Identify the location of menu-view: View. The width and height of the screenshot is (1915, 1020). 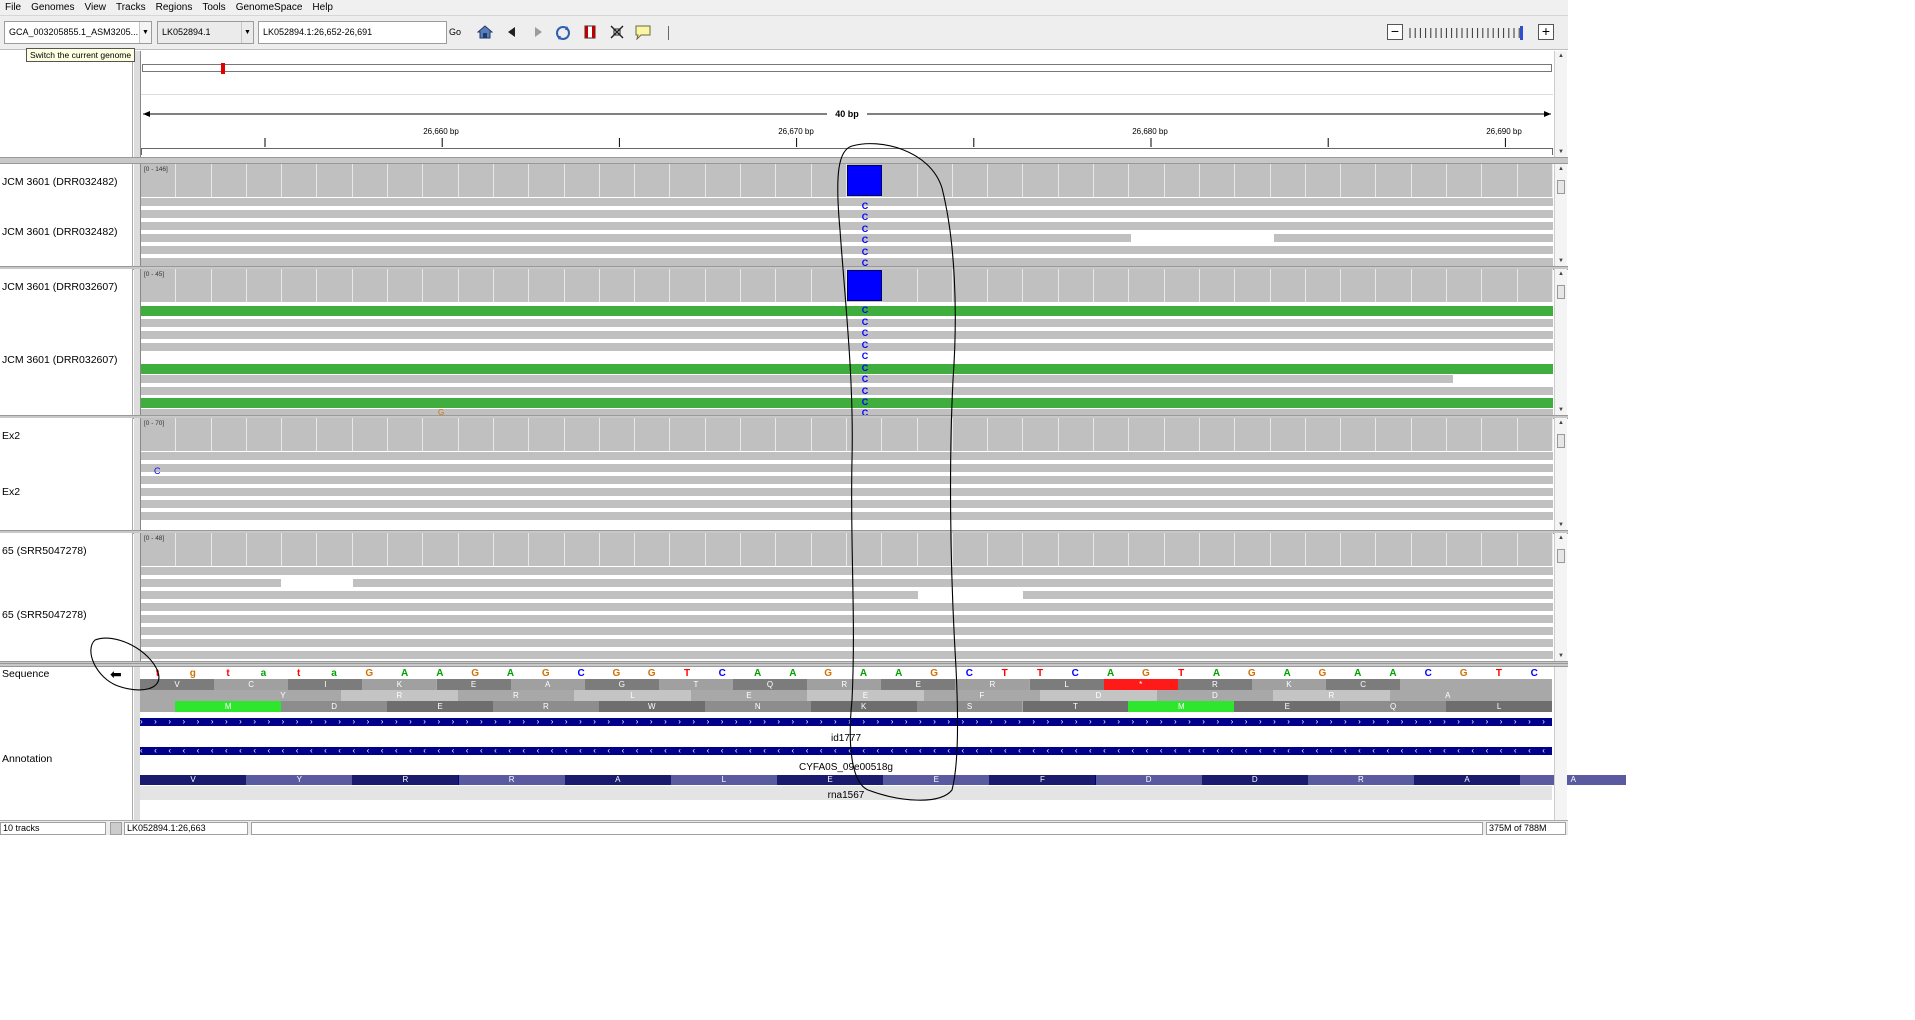
(95, 8).